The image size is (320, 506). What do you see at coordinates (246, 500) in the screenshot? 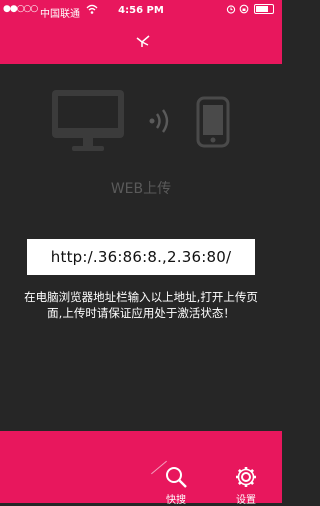
I see `tab-settings-label: 设置` at bounding box center [246, 500].